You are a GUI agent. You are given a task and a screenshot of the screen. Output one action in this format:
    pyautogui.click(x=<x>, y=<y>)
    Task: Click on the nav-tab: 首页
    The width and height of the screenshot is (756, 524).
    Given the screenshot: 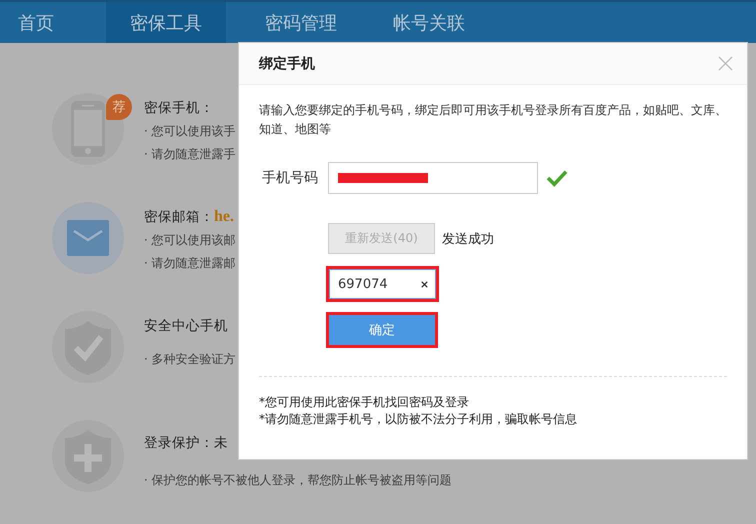 What is the action you would take?
    pyautogui.click(x=53, y=22)
    